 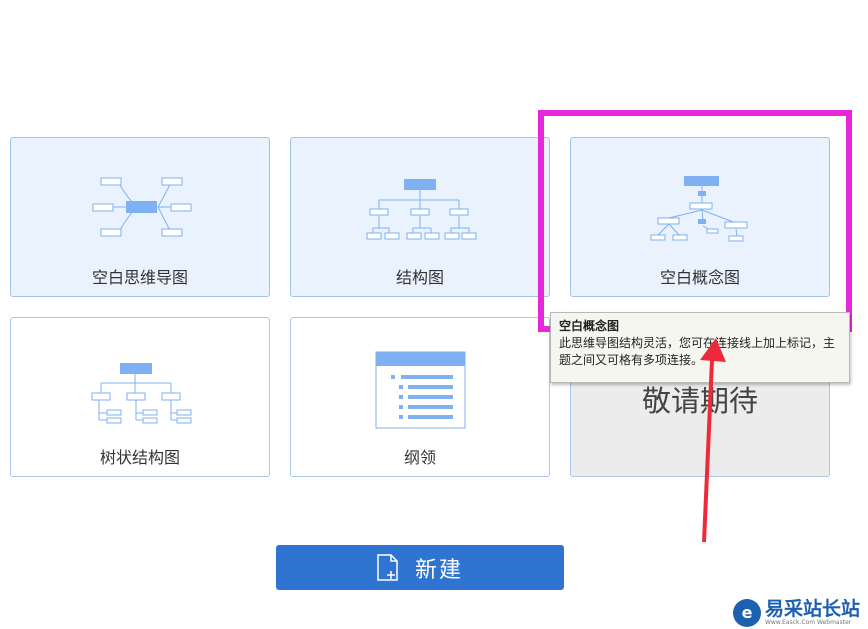 I want to click on watermark-logo-icon: e, so click(x=747, y=612).